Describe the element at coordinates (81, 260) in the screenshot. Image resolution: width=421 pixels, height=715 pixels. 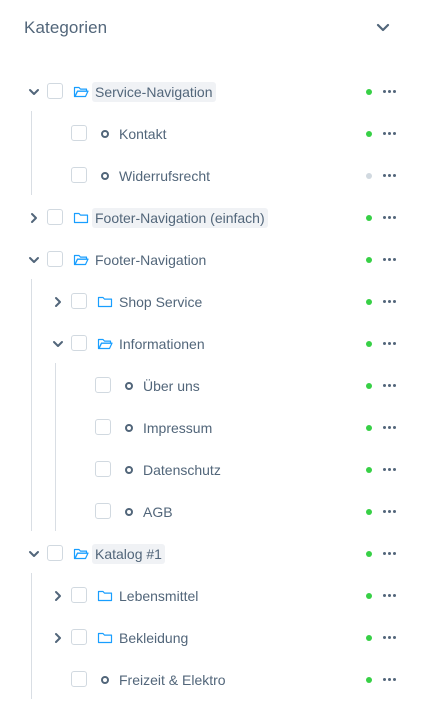
I see `folder-open-icon` at that location.